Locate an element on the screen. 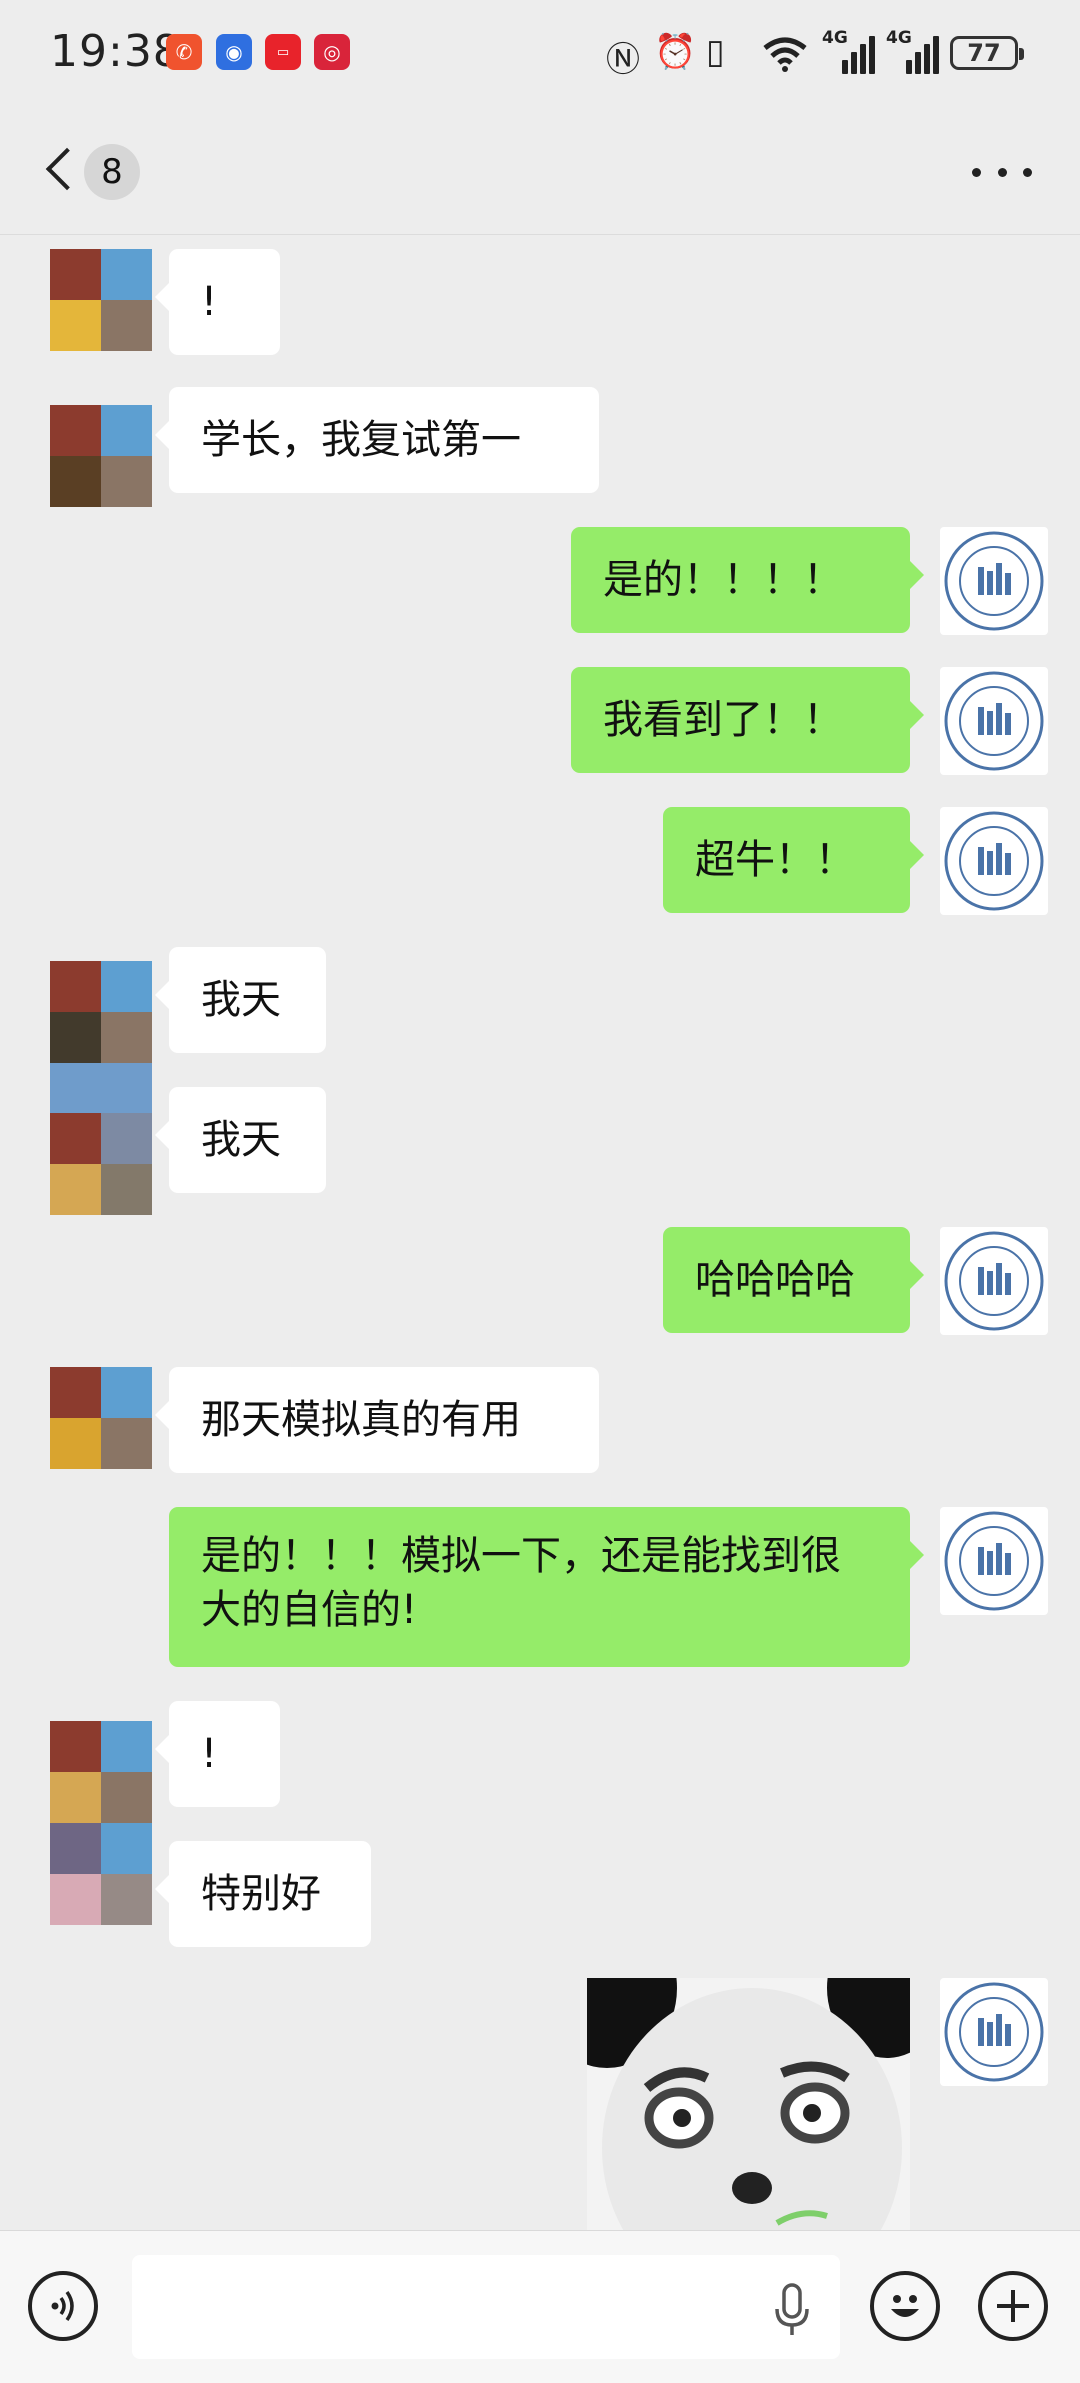 This screenshot has height=2383, width=1080. message-bubble-outgoing: 超牛！！ is located at coordinates (793, 860).